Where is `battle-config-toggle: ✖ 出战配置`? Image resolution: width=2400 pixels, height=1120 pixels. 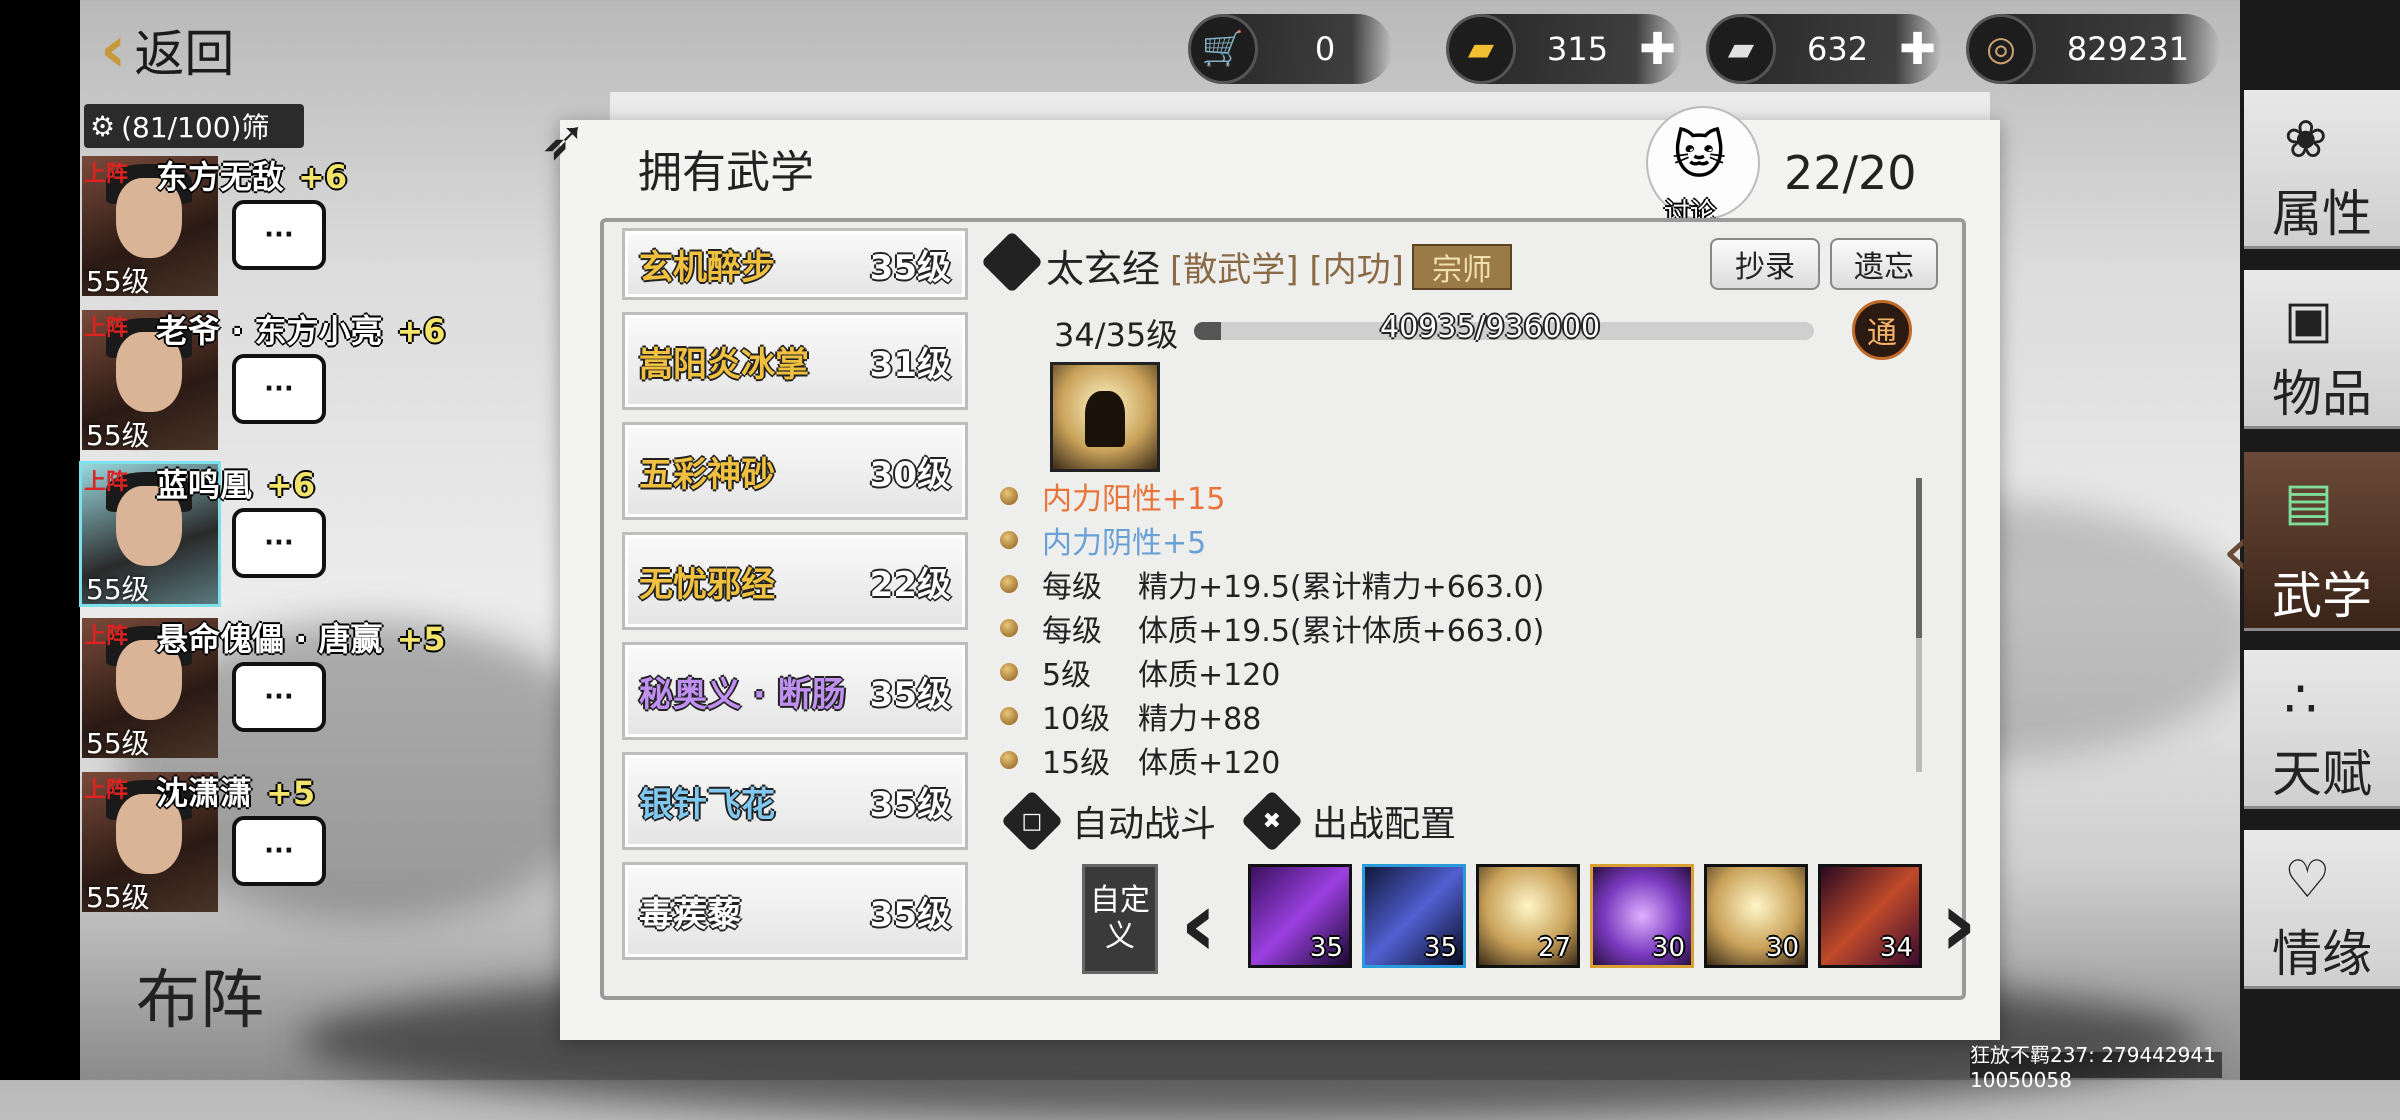
battle-config-toggle: ✖ 出战配置 is located at coordinates (1348, 821).